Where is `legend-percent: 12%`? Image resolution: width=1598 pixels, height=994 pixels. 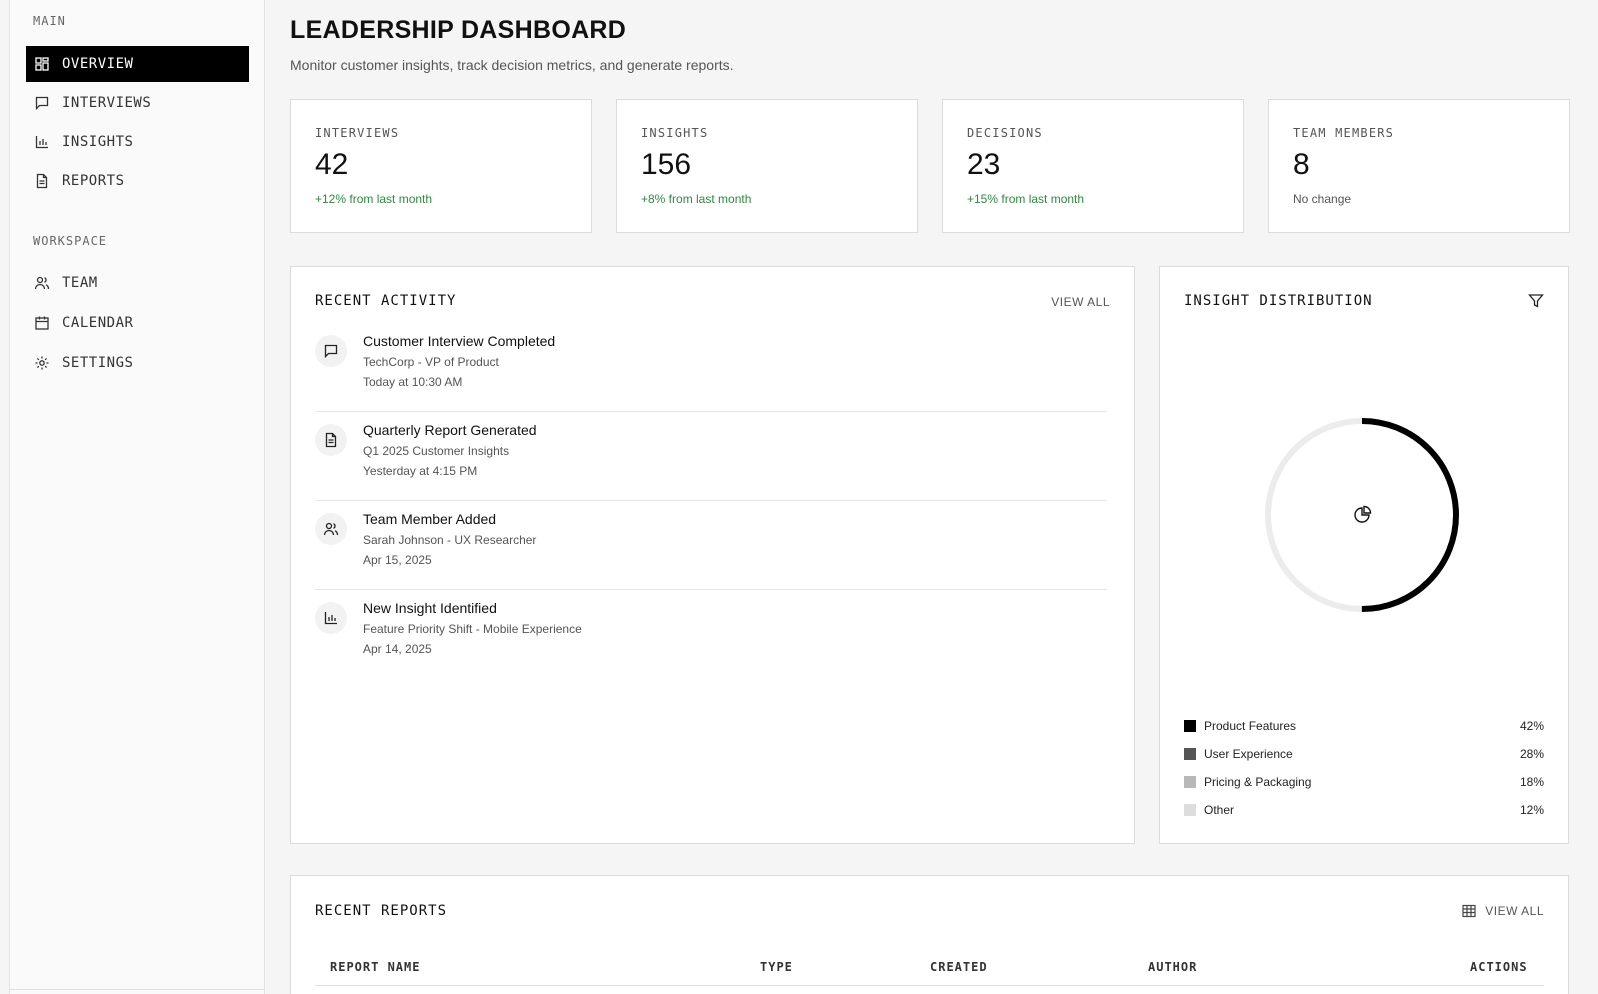
legend-percent: 12% is located at coordinates (1531, 810).